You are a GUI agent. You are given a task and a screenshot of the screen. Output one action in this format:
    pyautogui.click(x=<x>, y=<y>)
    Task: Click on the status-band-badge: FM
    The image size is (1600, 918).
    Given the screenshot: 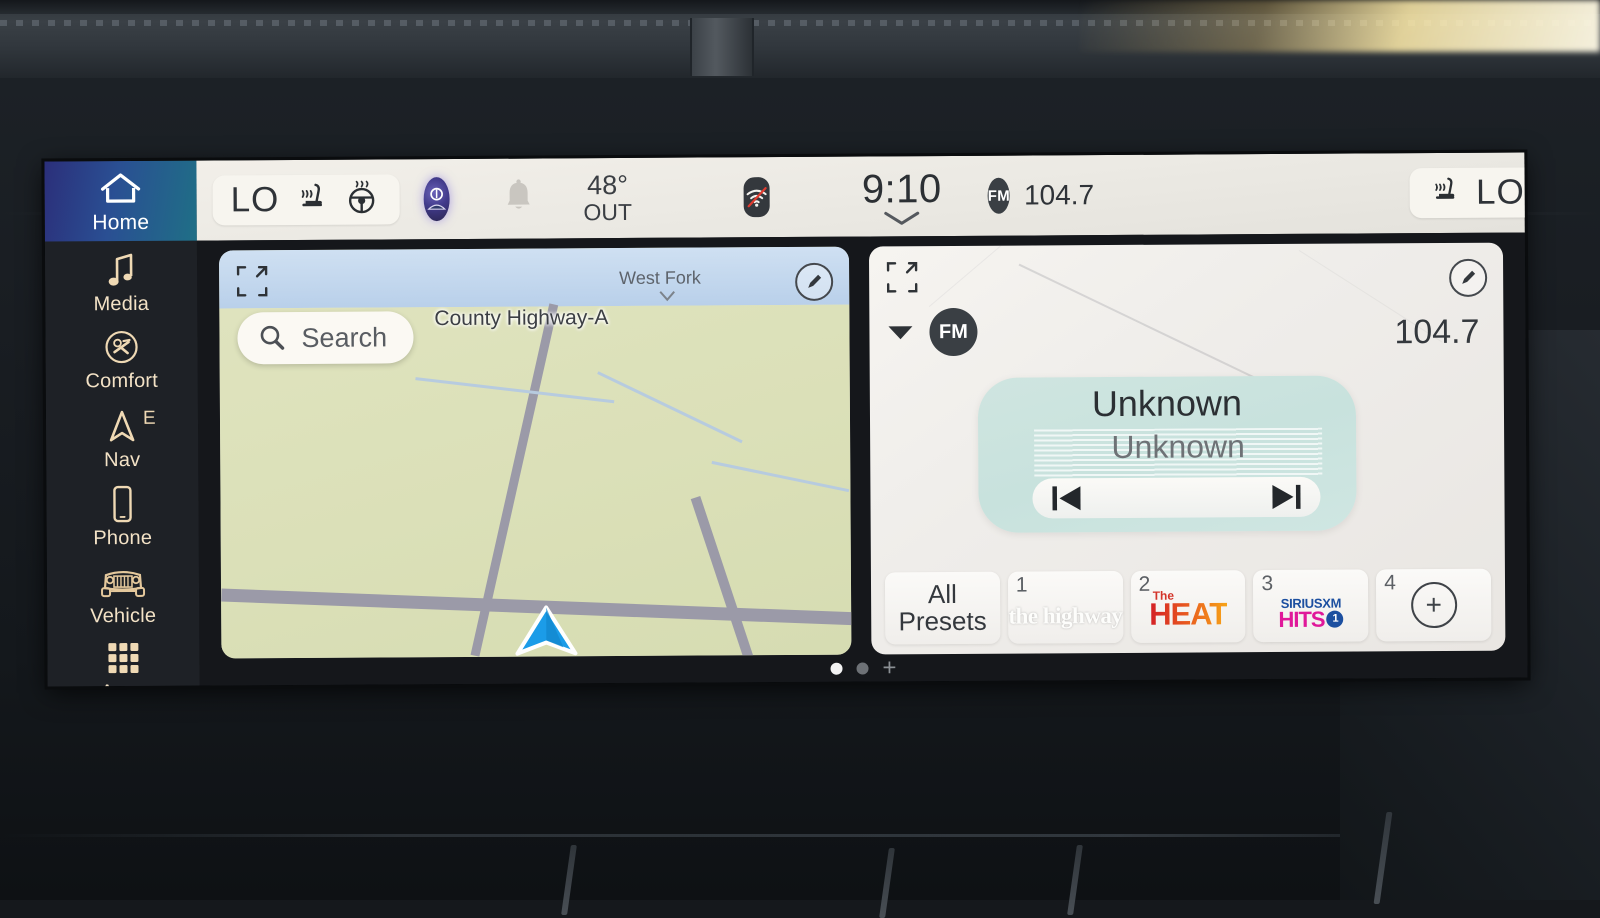 What is the action you would take?
    pyautogui.click(x=999, y=196)
    